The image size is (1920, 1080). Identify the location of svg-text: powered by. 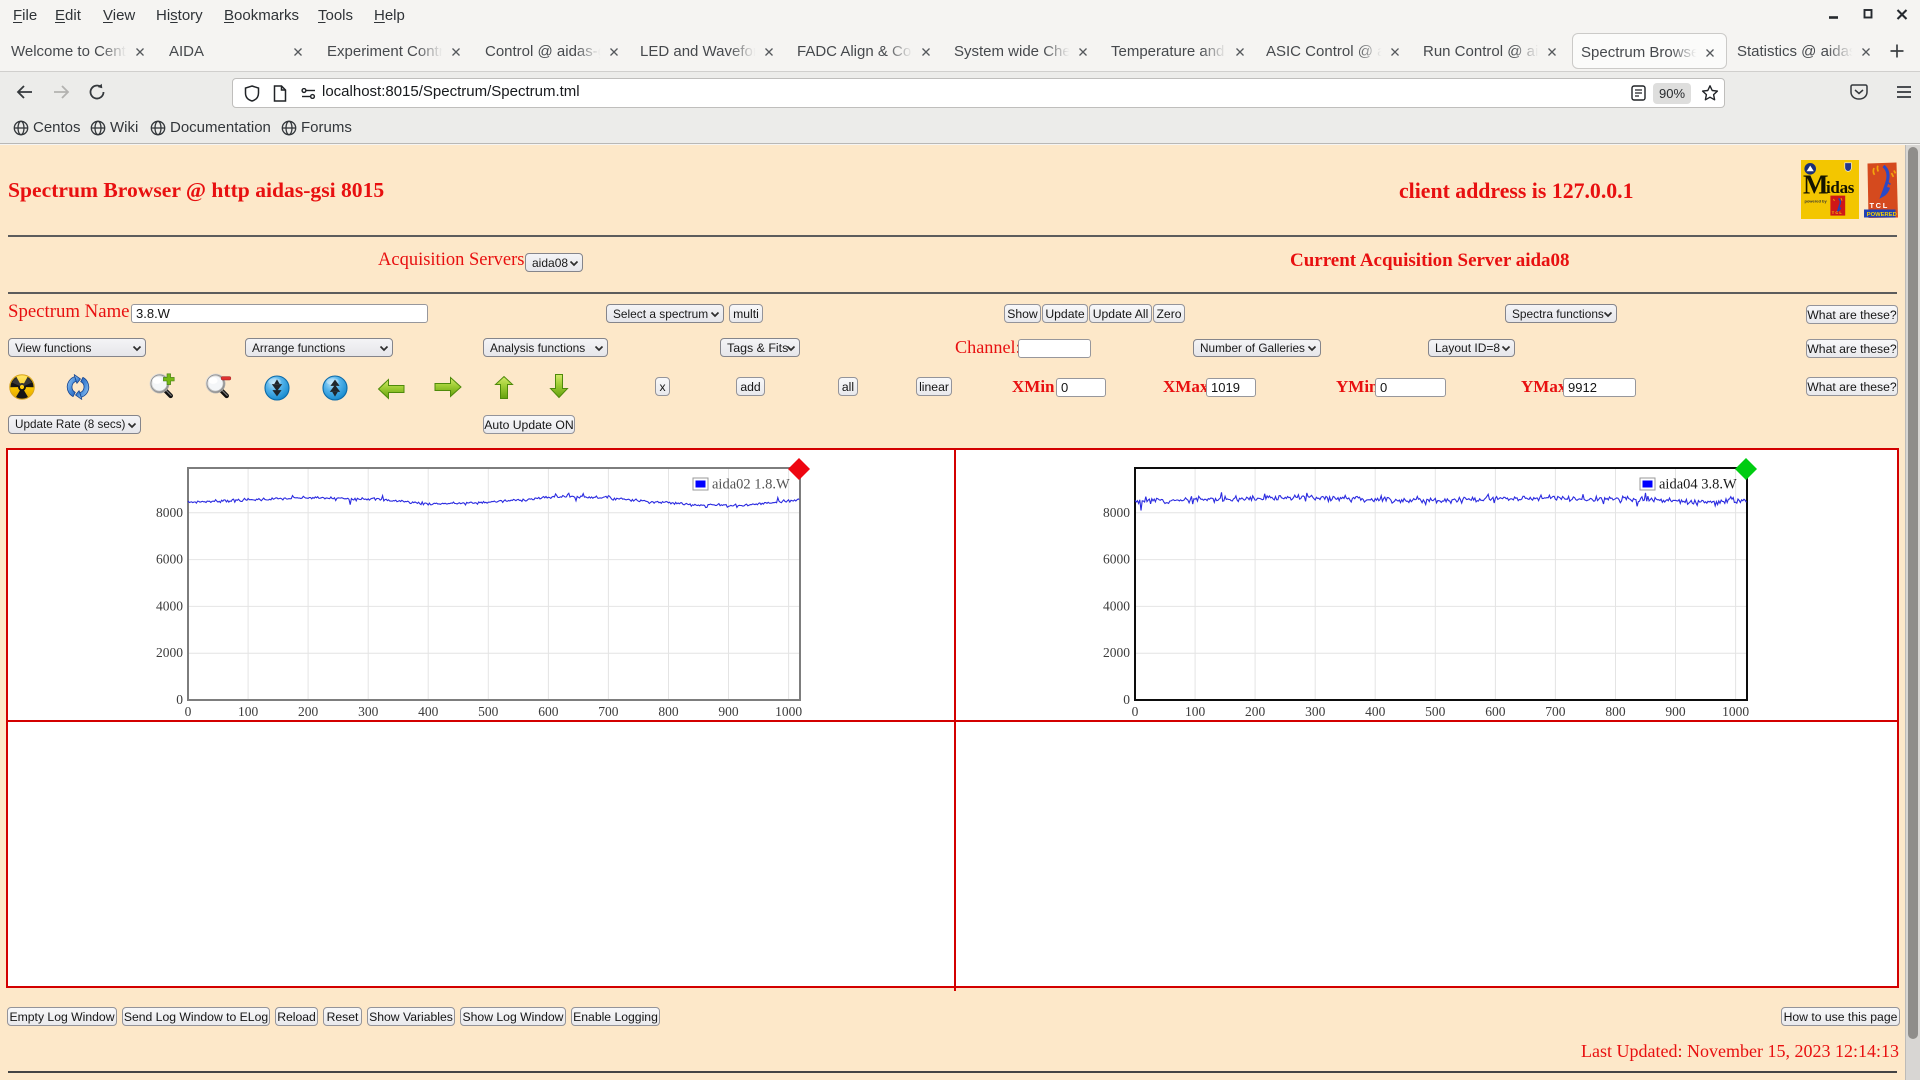
(1816, 201).